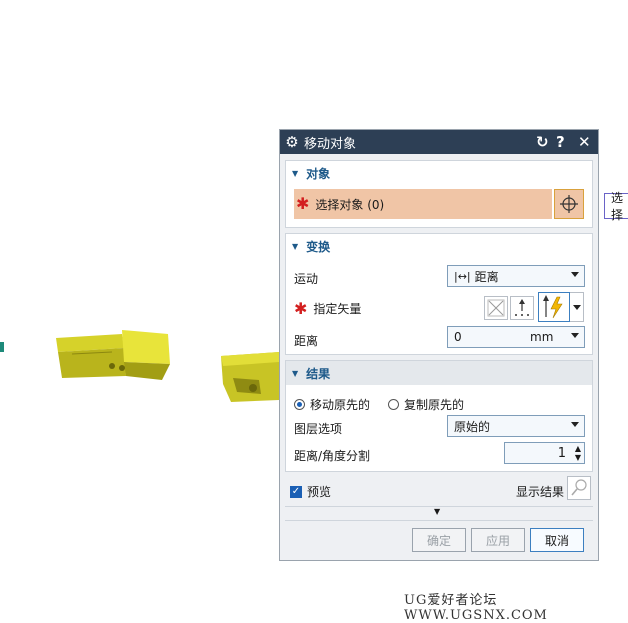 The width and height of the screenshot is (628, 623). Describe the element at coordinates (462, 276) in the screenshot. I see `distance-arrow-icon: |↔|` at that location.